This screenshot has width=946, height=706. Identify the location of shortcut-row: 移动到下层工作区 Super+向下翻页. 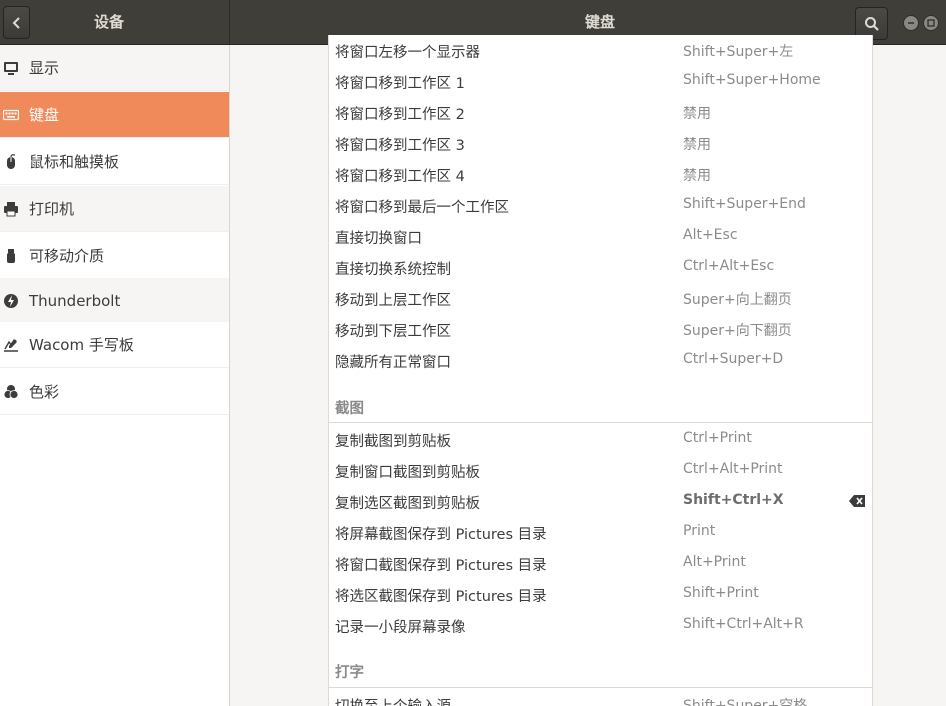
(600, 329).